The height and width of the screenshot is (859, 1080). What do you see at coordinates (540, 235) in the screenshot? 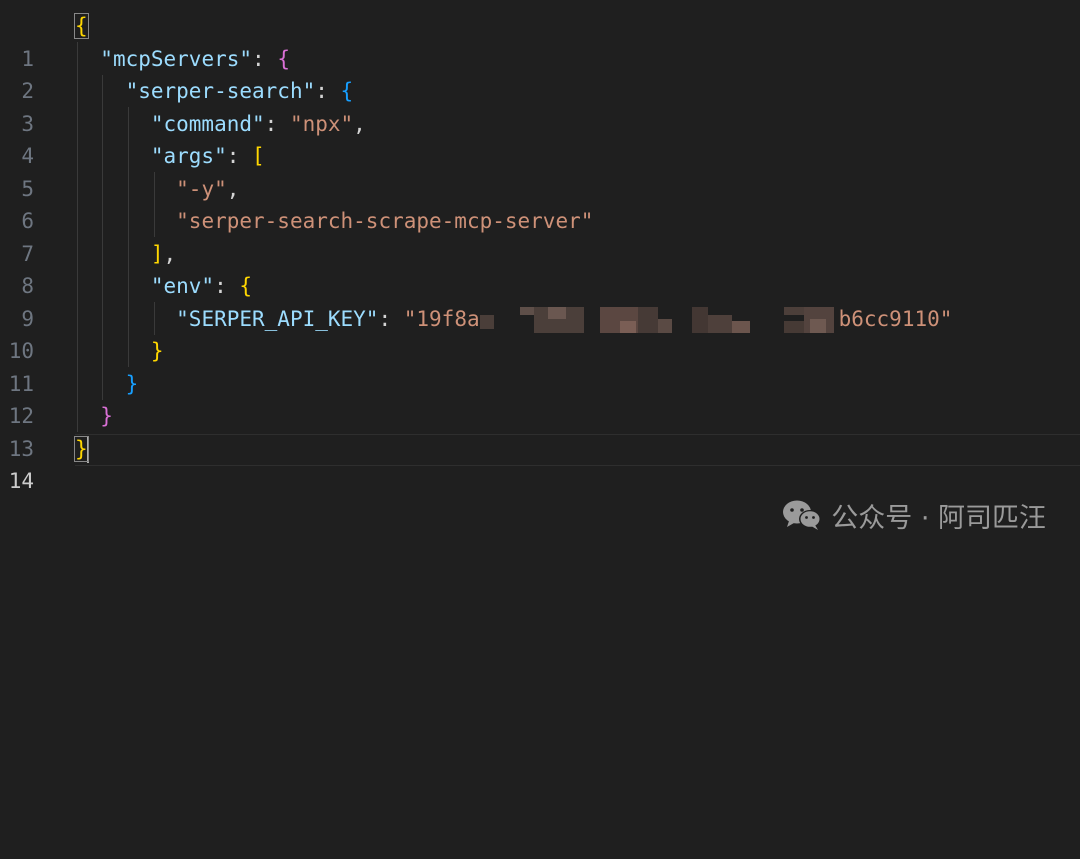
I see `code-line: 7 "serper-search-scrape-mcp-server"` at bounding box center [540, 235].